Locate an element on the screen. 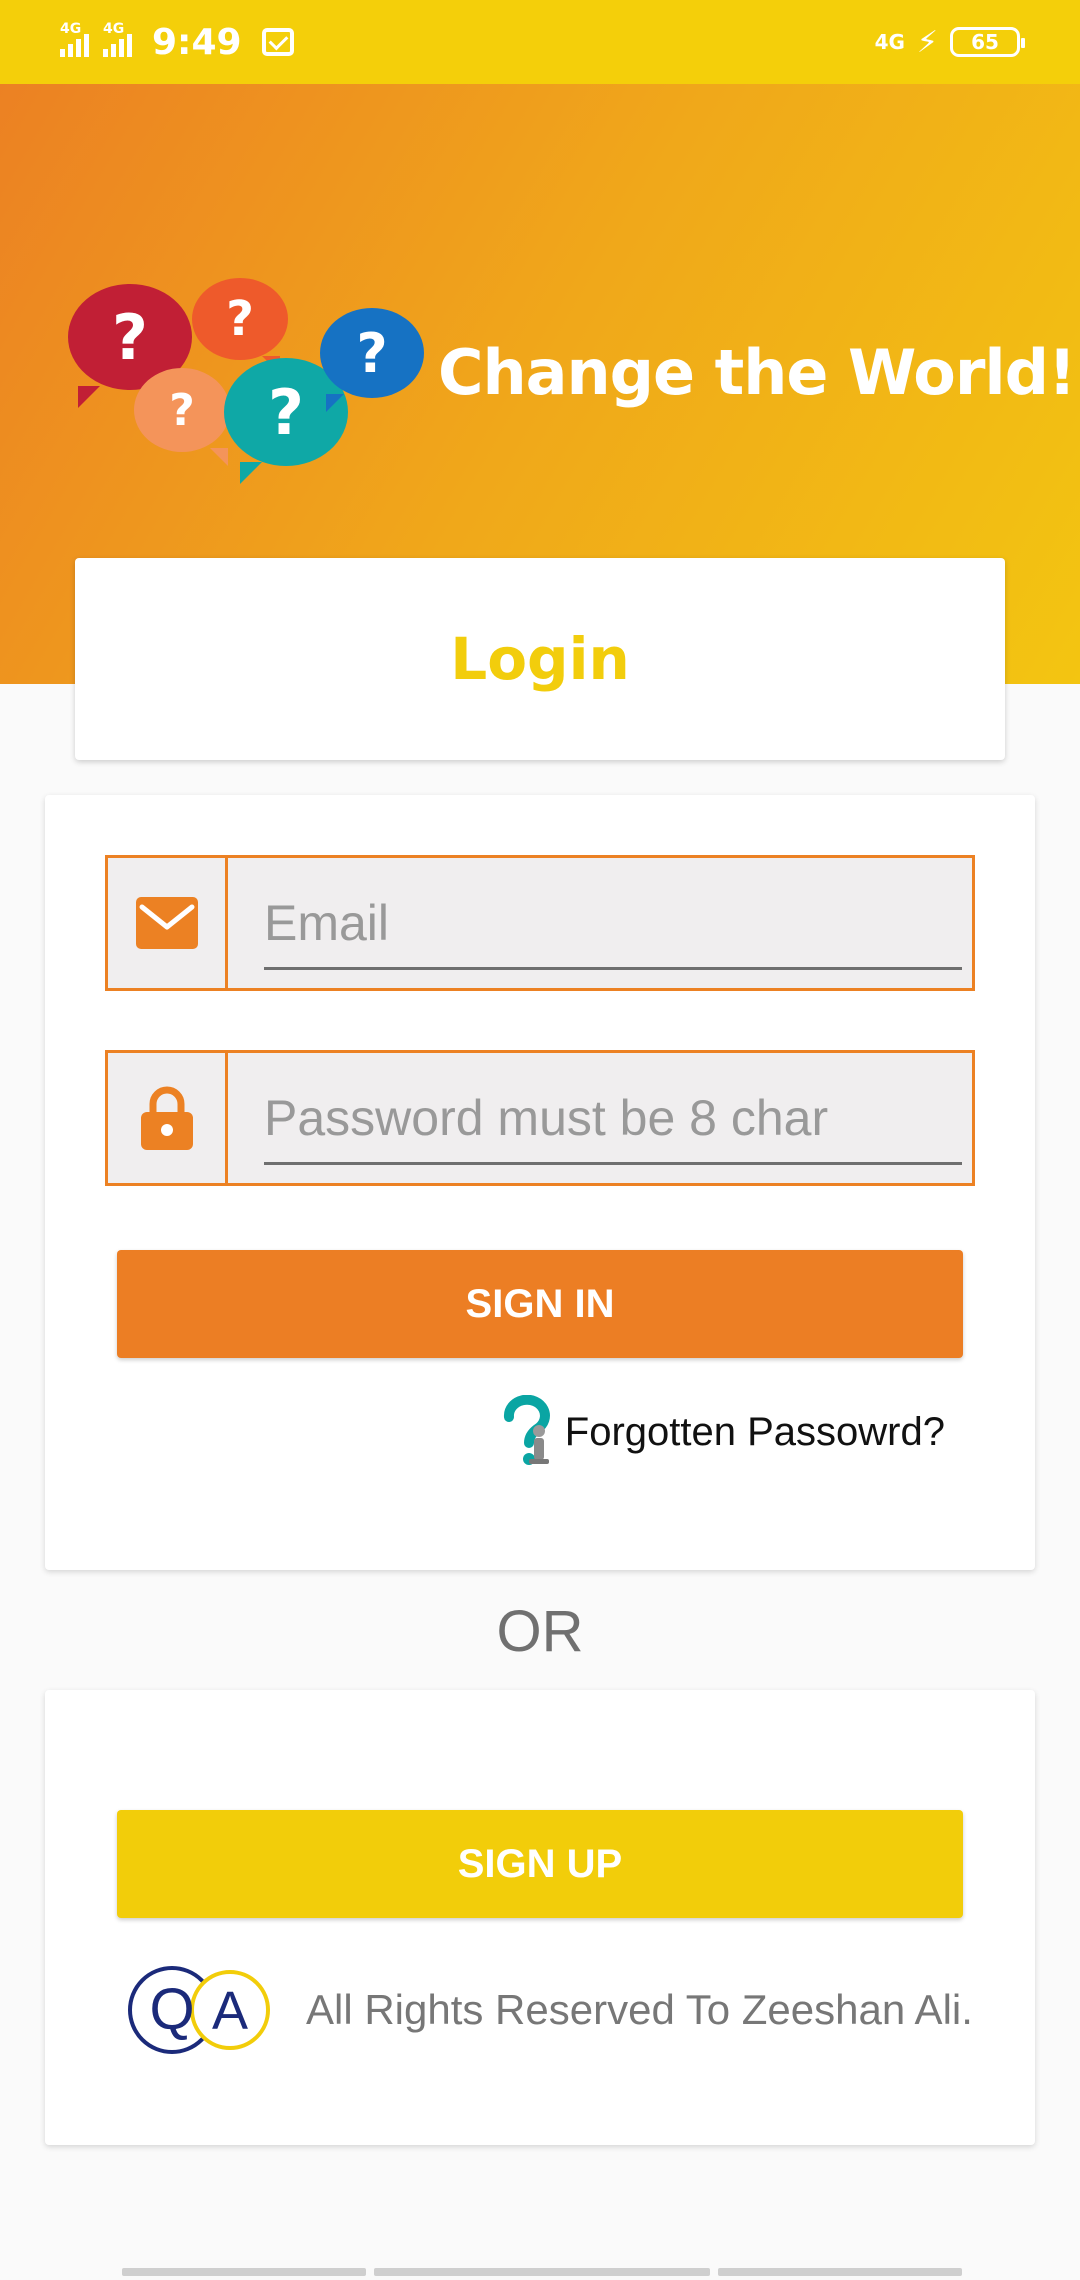 The image size is (1080, 2280). network-type-right: 4G is located at coordinates (889, 42).